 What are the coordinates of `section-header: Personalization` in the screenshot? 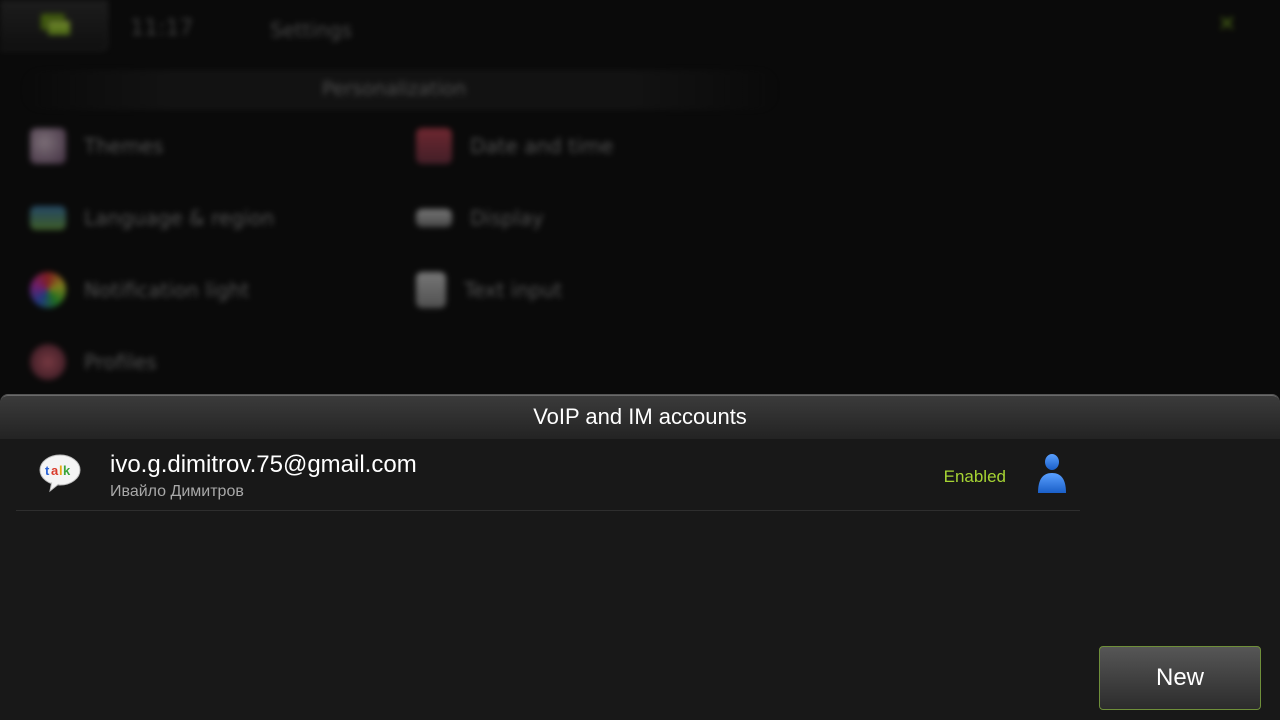 It's located at (400, 90).